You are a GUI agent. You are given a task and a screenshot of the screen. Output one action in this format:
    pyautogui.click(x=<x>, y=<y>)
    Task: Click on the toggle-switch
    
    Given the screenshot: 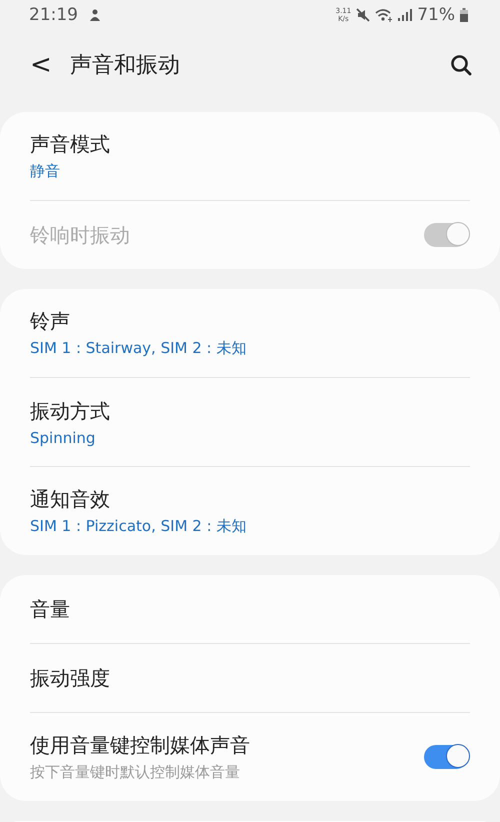 What is the action you would take?
    pyautogui.click(x=446, y=757)
    